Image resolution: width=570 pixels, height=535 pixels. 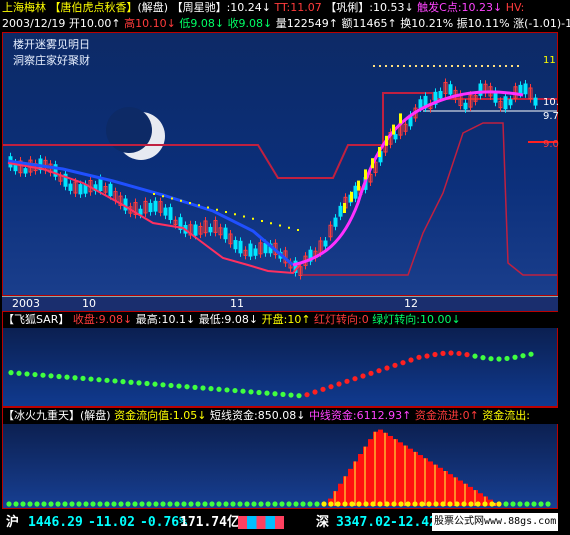 What do you see at coordinates (515, 7) in the screenshot?
I see `value-hv: HV:` at bounding box center [515, 7].